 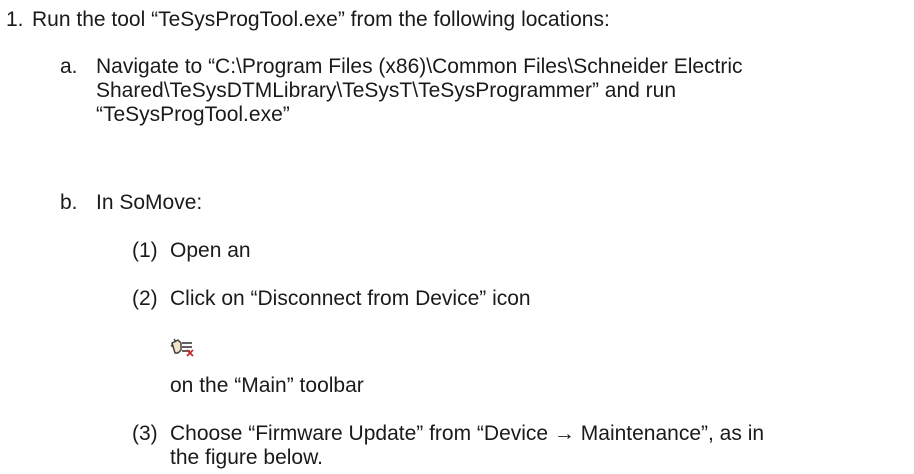 I want to click on substep-2-marker: (2), so click(x=145, y=298).